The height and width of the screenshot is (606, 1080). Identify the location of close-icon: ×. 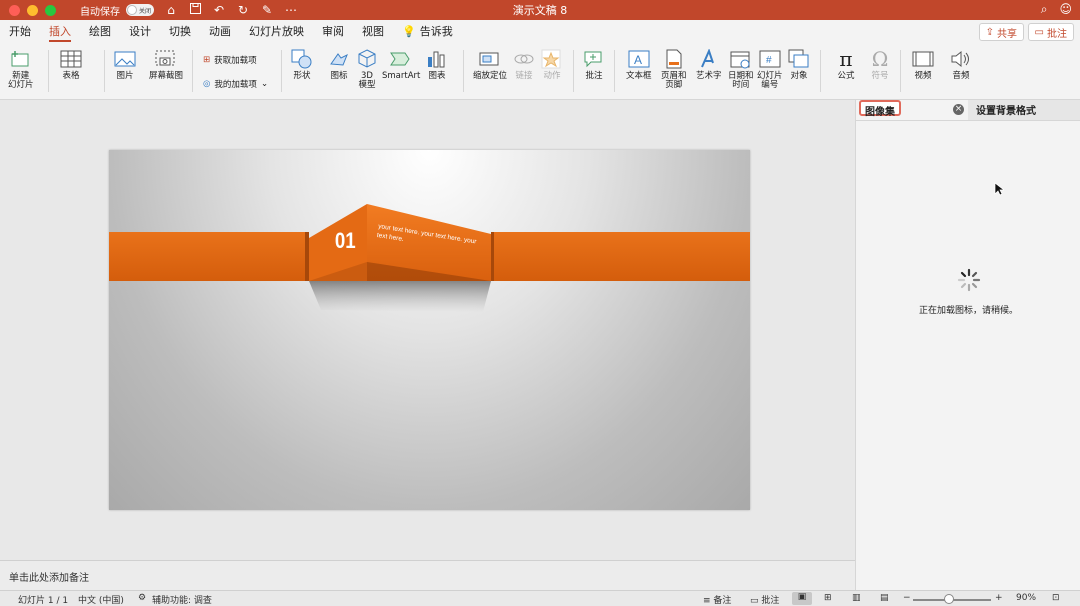
(958, 109).